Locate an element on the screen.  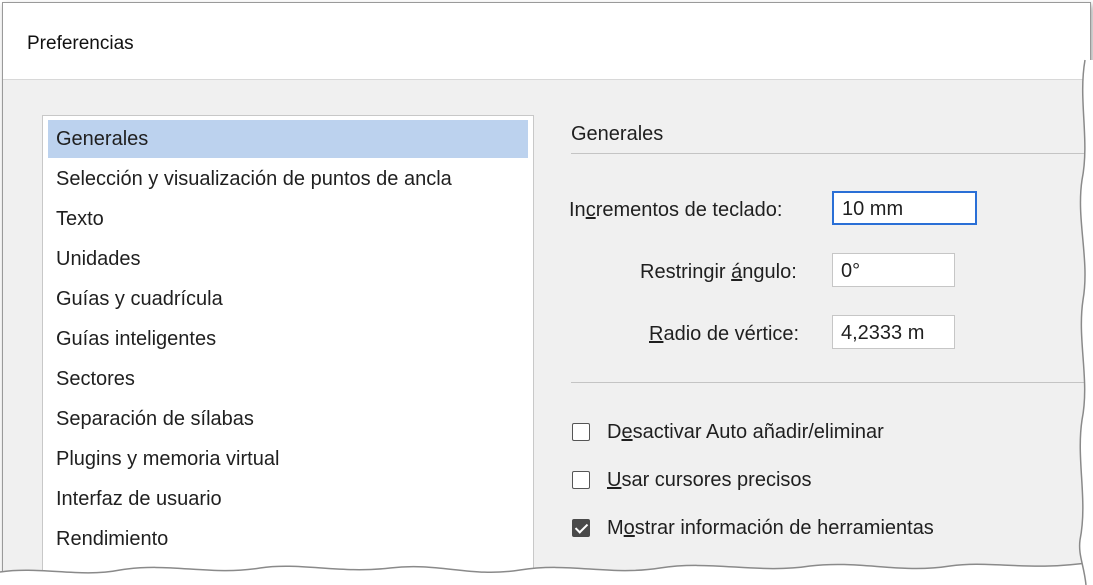
category-item-guias-cuadricula: Guías y cuadrícula is located at coordinates (288, 299).